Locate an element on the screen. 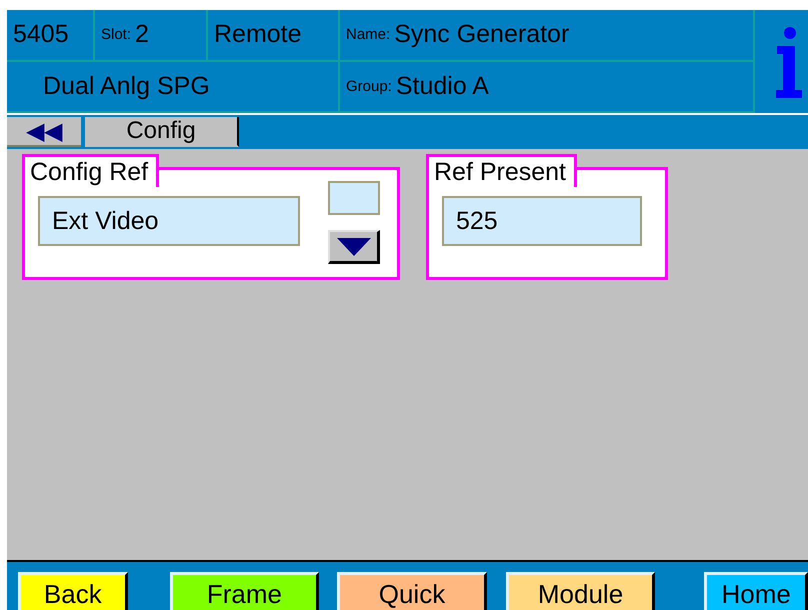 Image resolution: width=808 pixels, height=610 pixels. frame-id: 5405 is located at coordinates (41, 35).